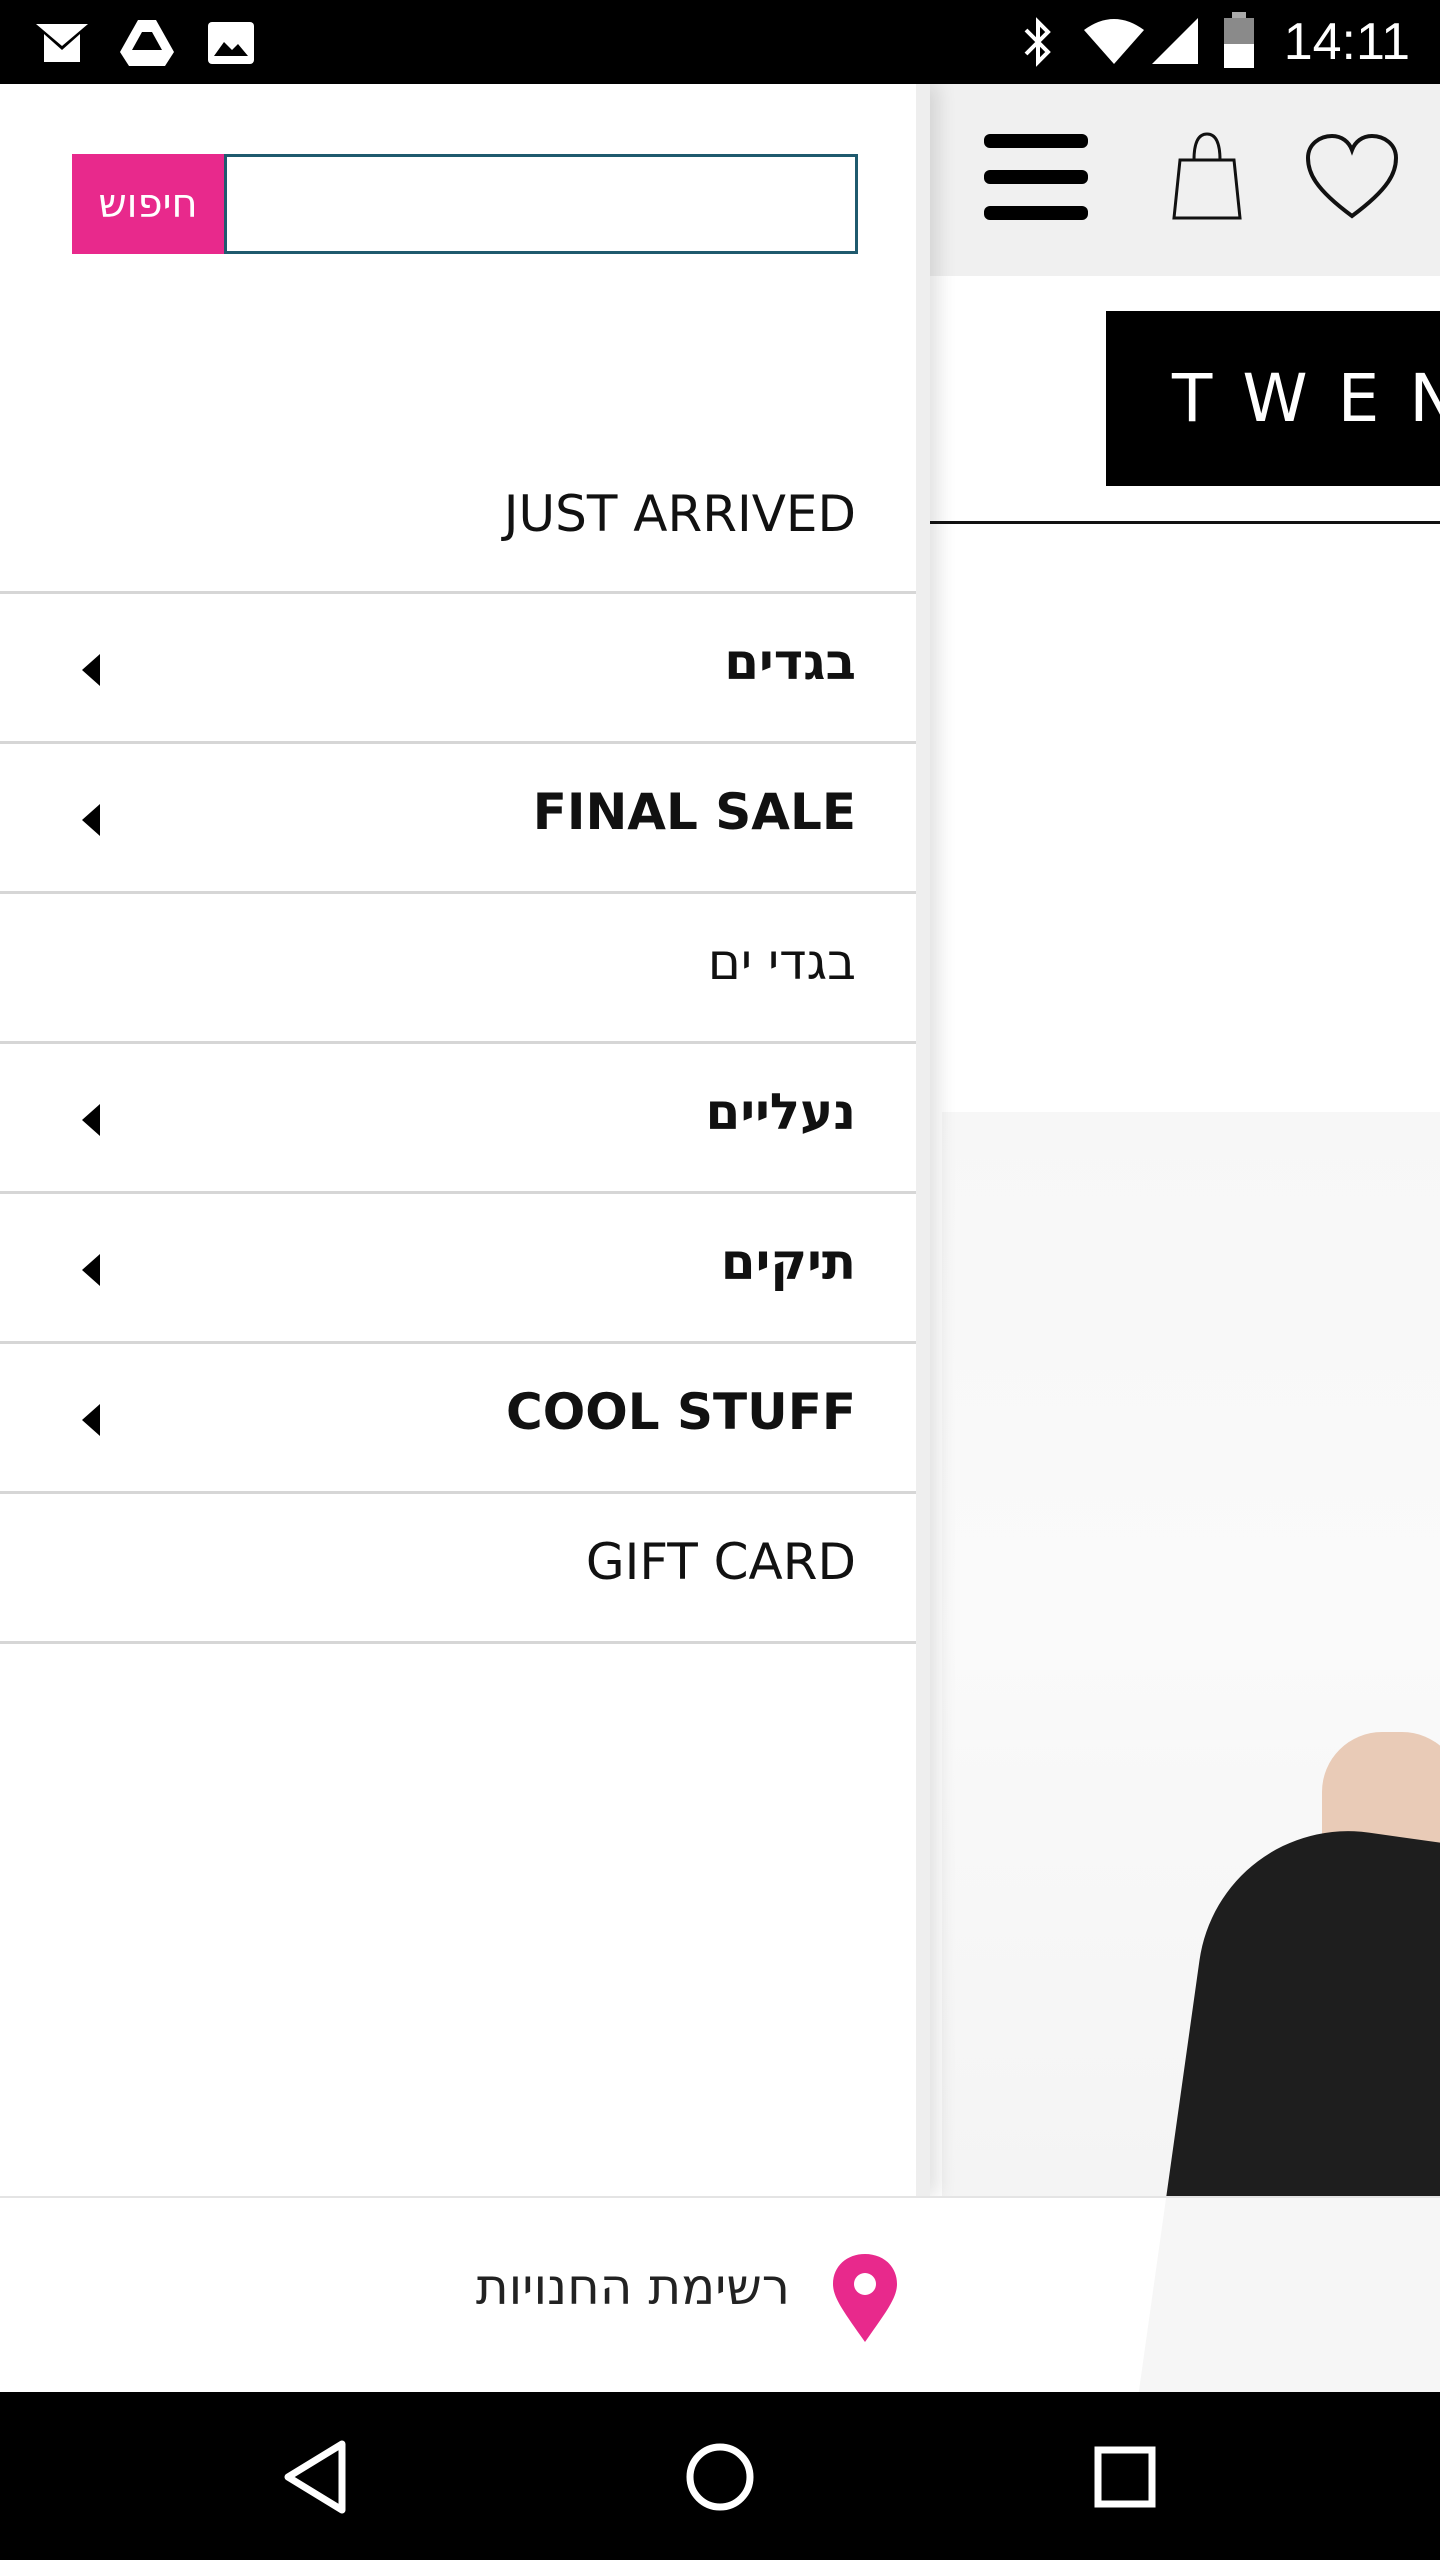  What do you see at coordinates (694, 812) in the screenshot?
I see `menu-item-label: FINAL SALE` at bounding box center [694, 812].